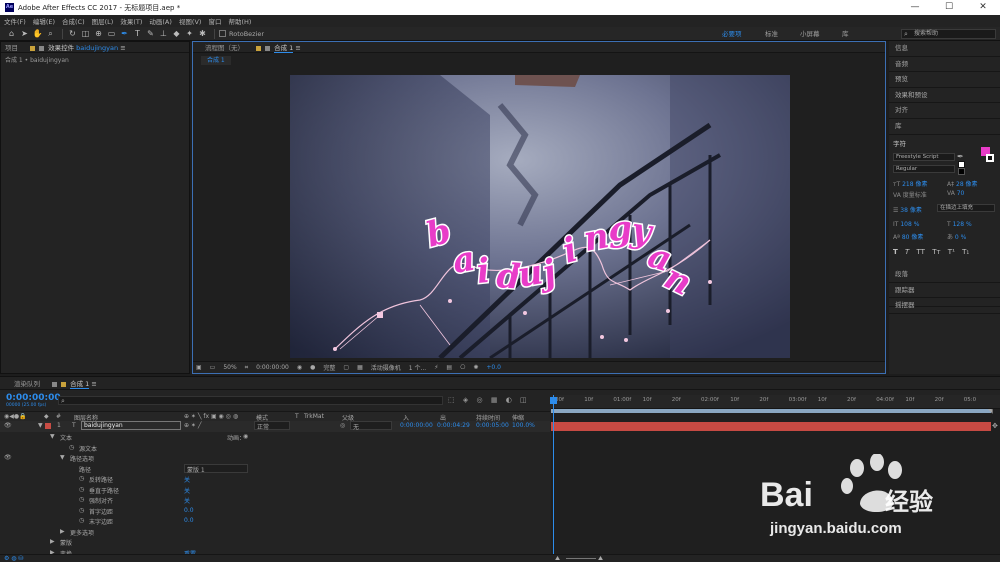  What do you see at coordinates (103, 21) in the screenshot?
I see `menu-layer: 图层(L)` at bounding box center [103, 21].